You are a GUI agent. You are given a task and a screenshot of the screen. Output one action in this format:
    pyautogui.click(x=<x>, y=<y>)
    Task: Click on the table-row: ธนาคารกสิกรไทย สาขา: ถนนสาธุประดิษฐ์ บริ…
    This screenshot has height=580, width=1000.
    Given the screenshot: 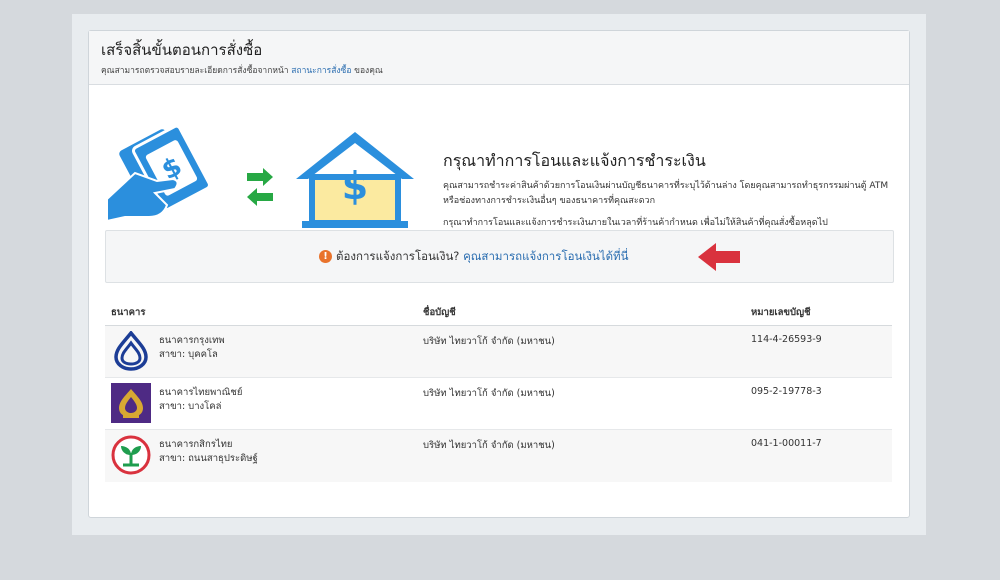 What is the action you would take?
    pyautogui.click(x=498, y=455)
    